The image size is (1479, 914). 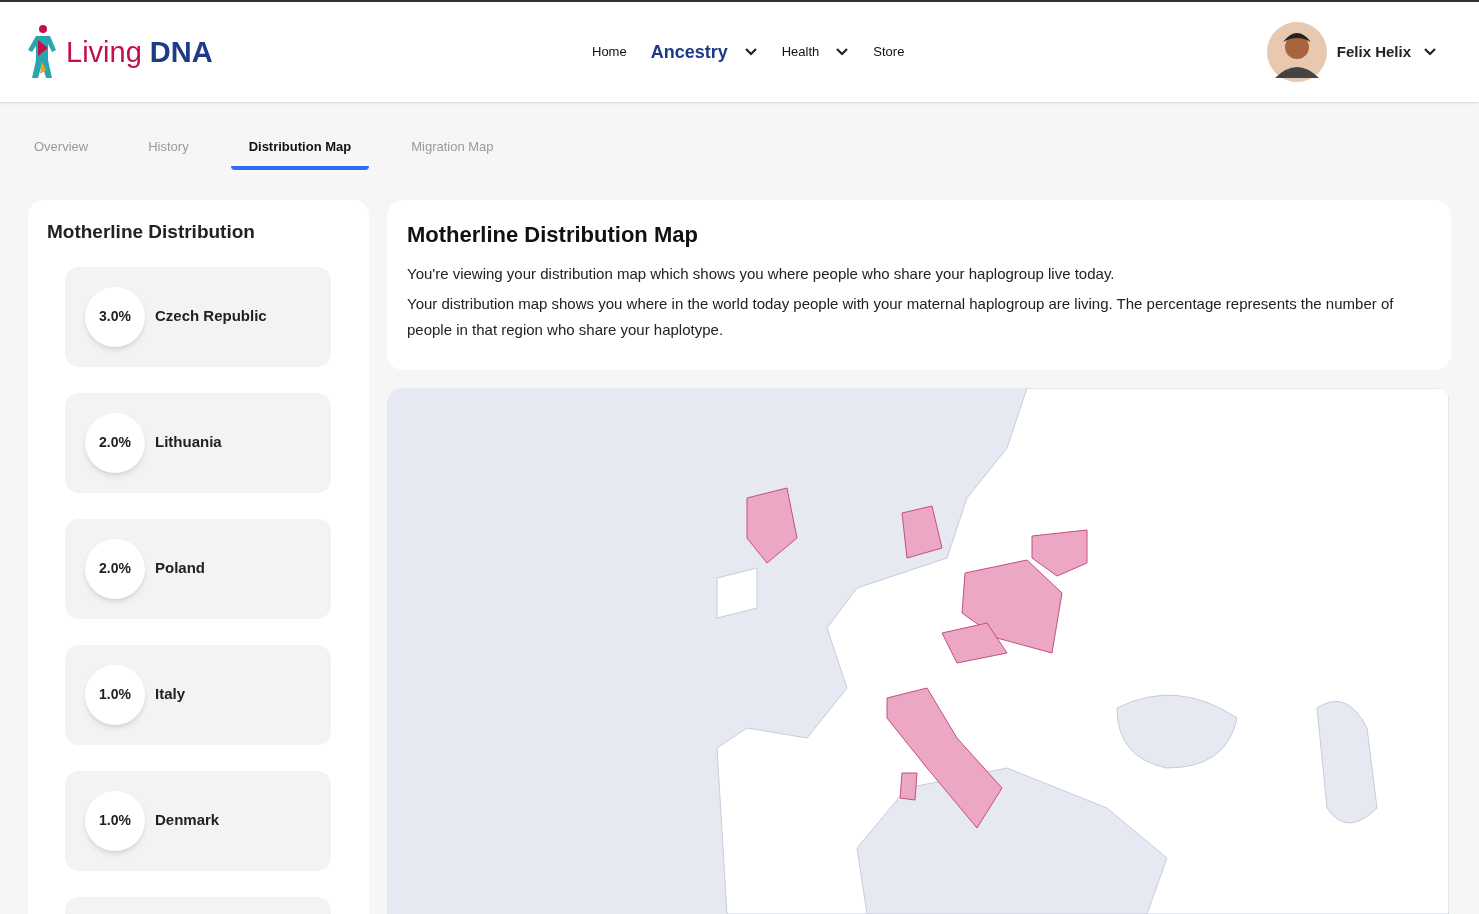 What do you see at coordinates (151, 232) in the screenshot?
I see `sidebar-title: Motherline Distribution` at bounding box center [151, 232].